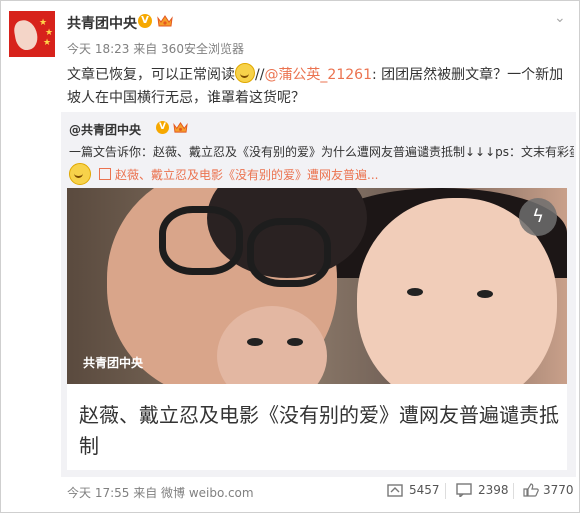  I want to click on repost-count: 5457, so click(424, 490).